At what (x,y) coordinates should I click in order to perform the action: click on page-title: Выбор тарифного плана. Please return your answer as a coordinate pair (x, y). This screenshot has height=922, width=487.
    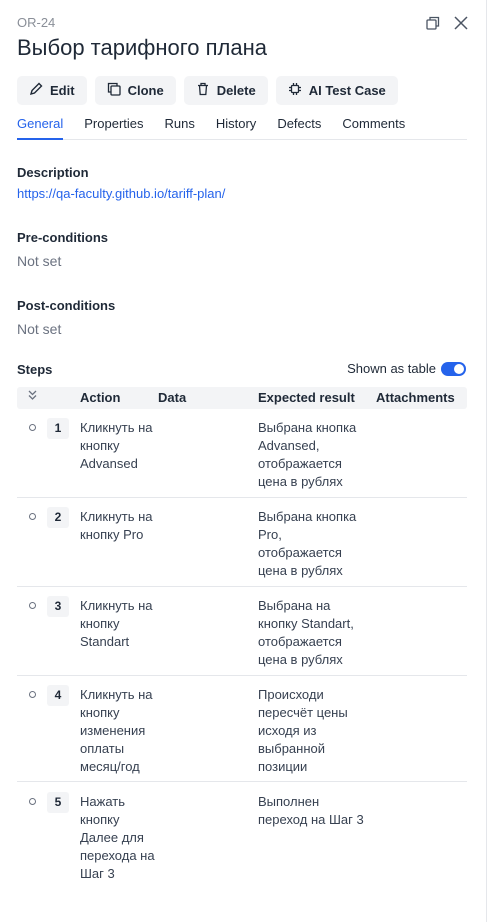
    Looking at the image, I should click on (142, 47).